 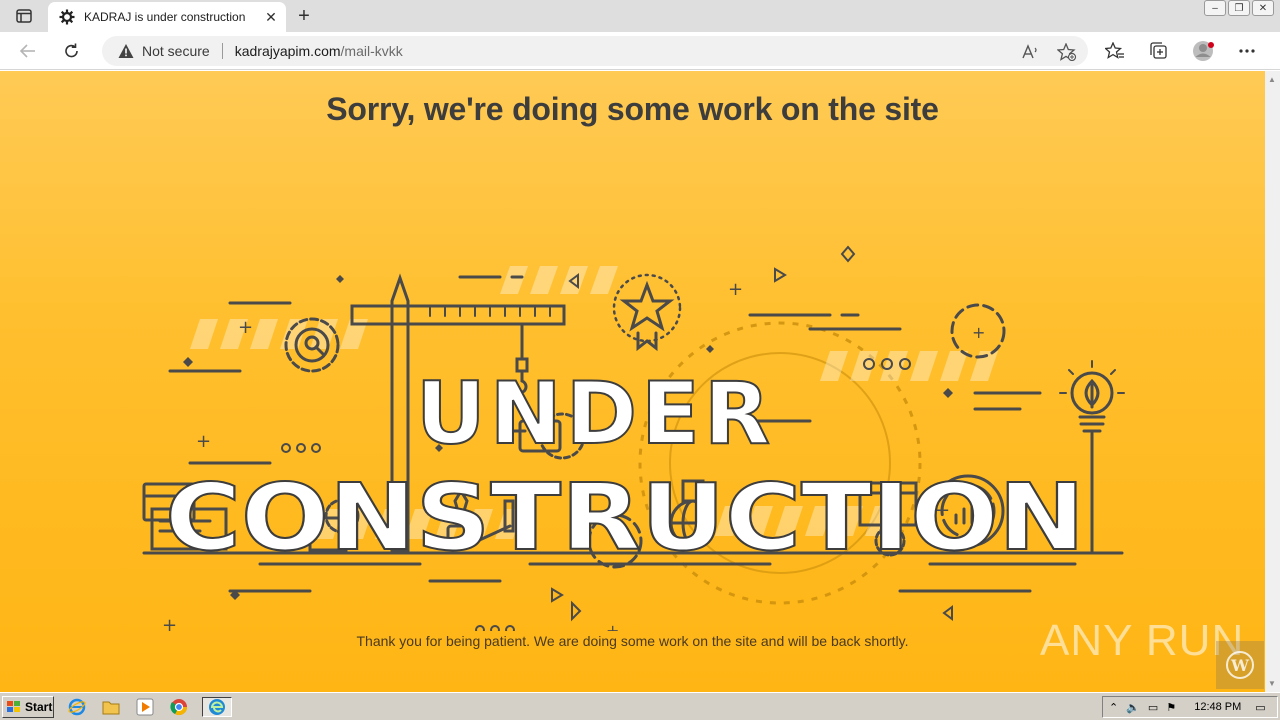 I want to click on favorites-icon, so click(x=1114, y=50).